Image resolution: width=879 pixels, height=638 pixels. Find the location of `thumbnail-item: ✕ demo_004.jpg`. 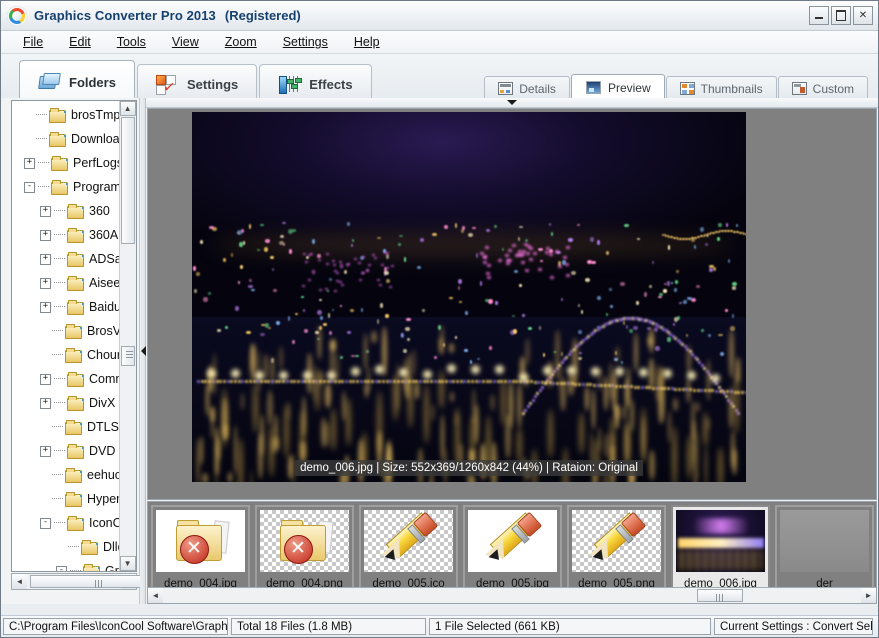

thumbnail-item: ✕ demo_004.jpg is located at coordinates (200, 550).